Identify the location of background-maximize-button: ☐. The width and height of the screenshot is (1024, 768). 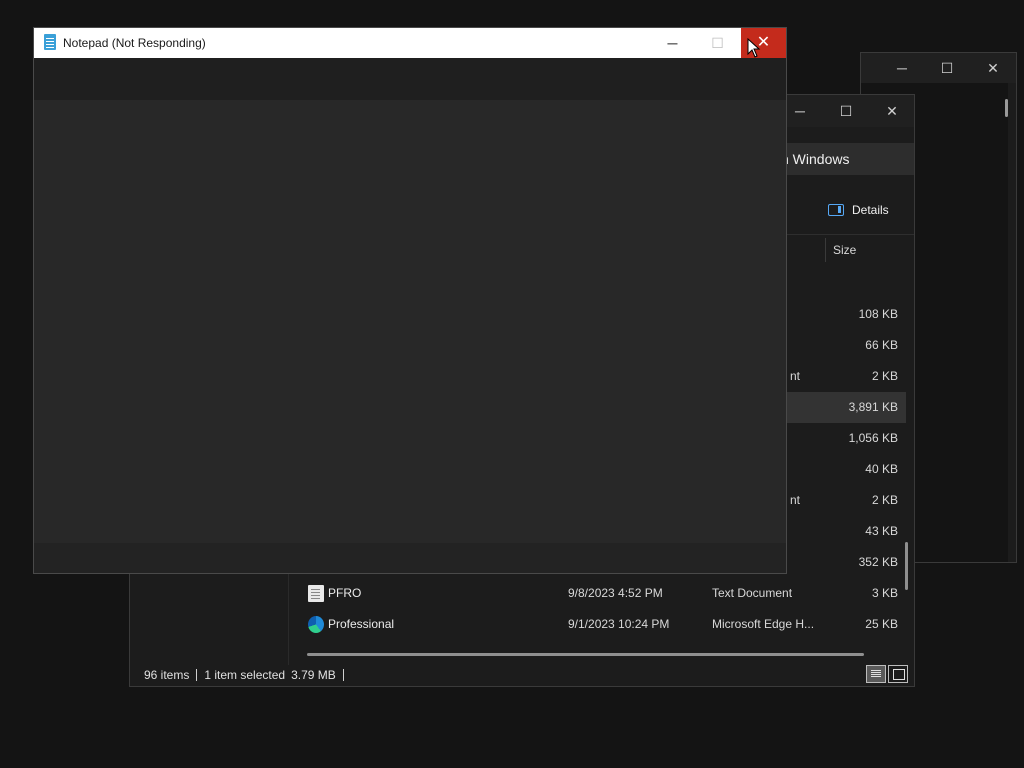
(947, 68).